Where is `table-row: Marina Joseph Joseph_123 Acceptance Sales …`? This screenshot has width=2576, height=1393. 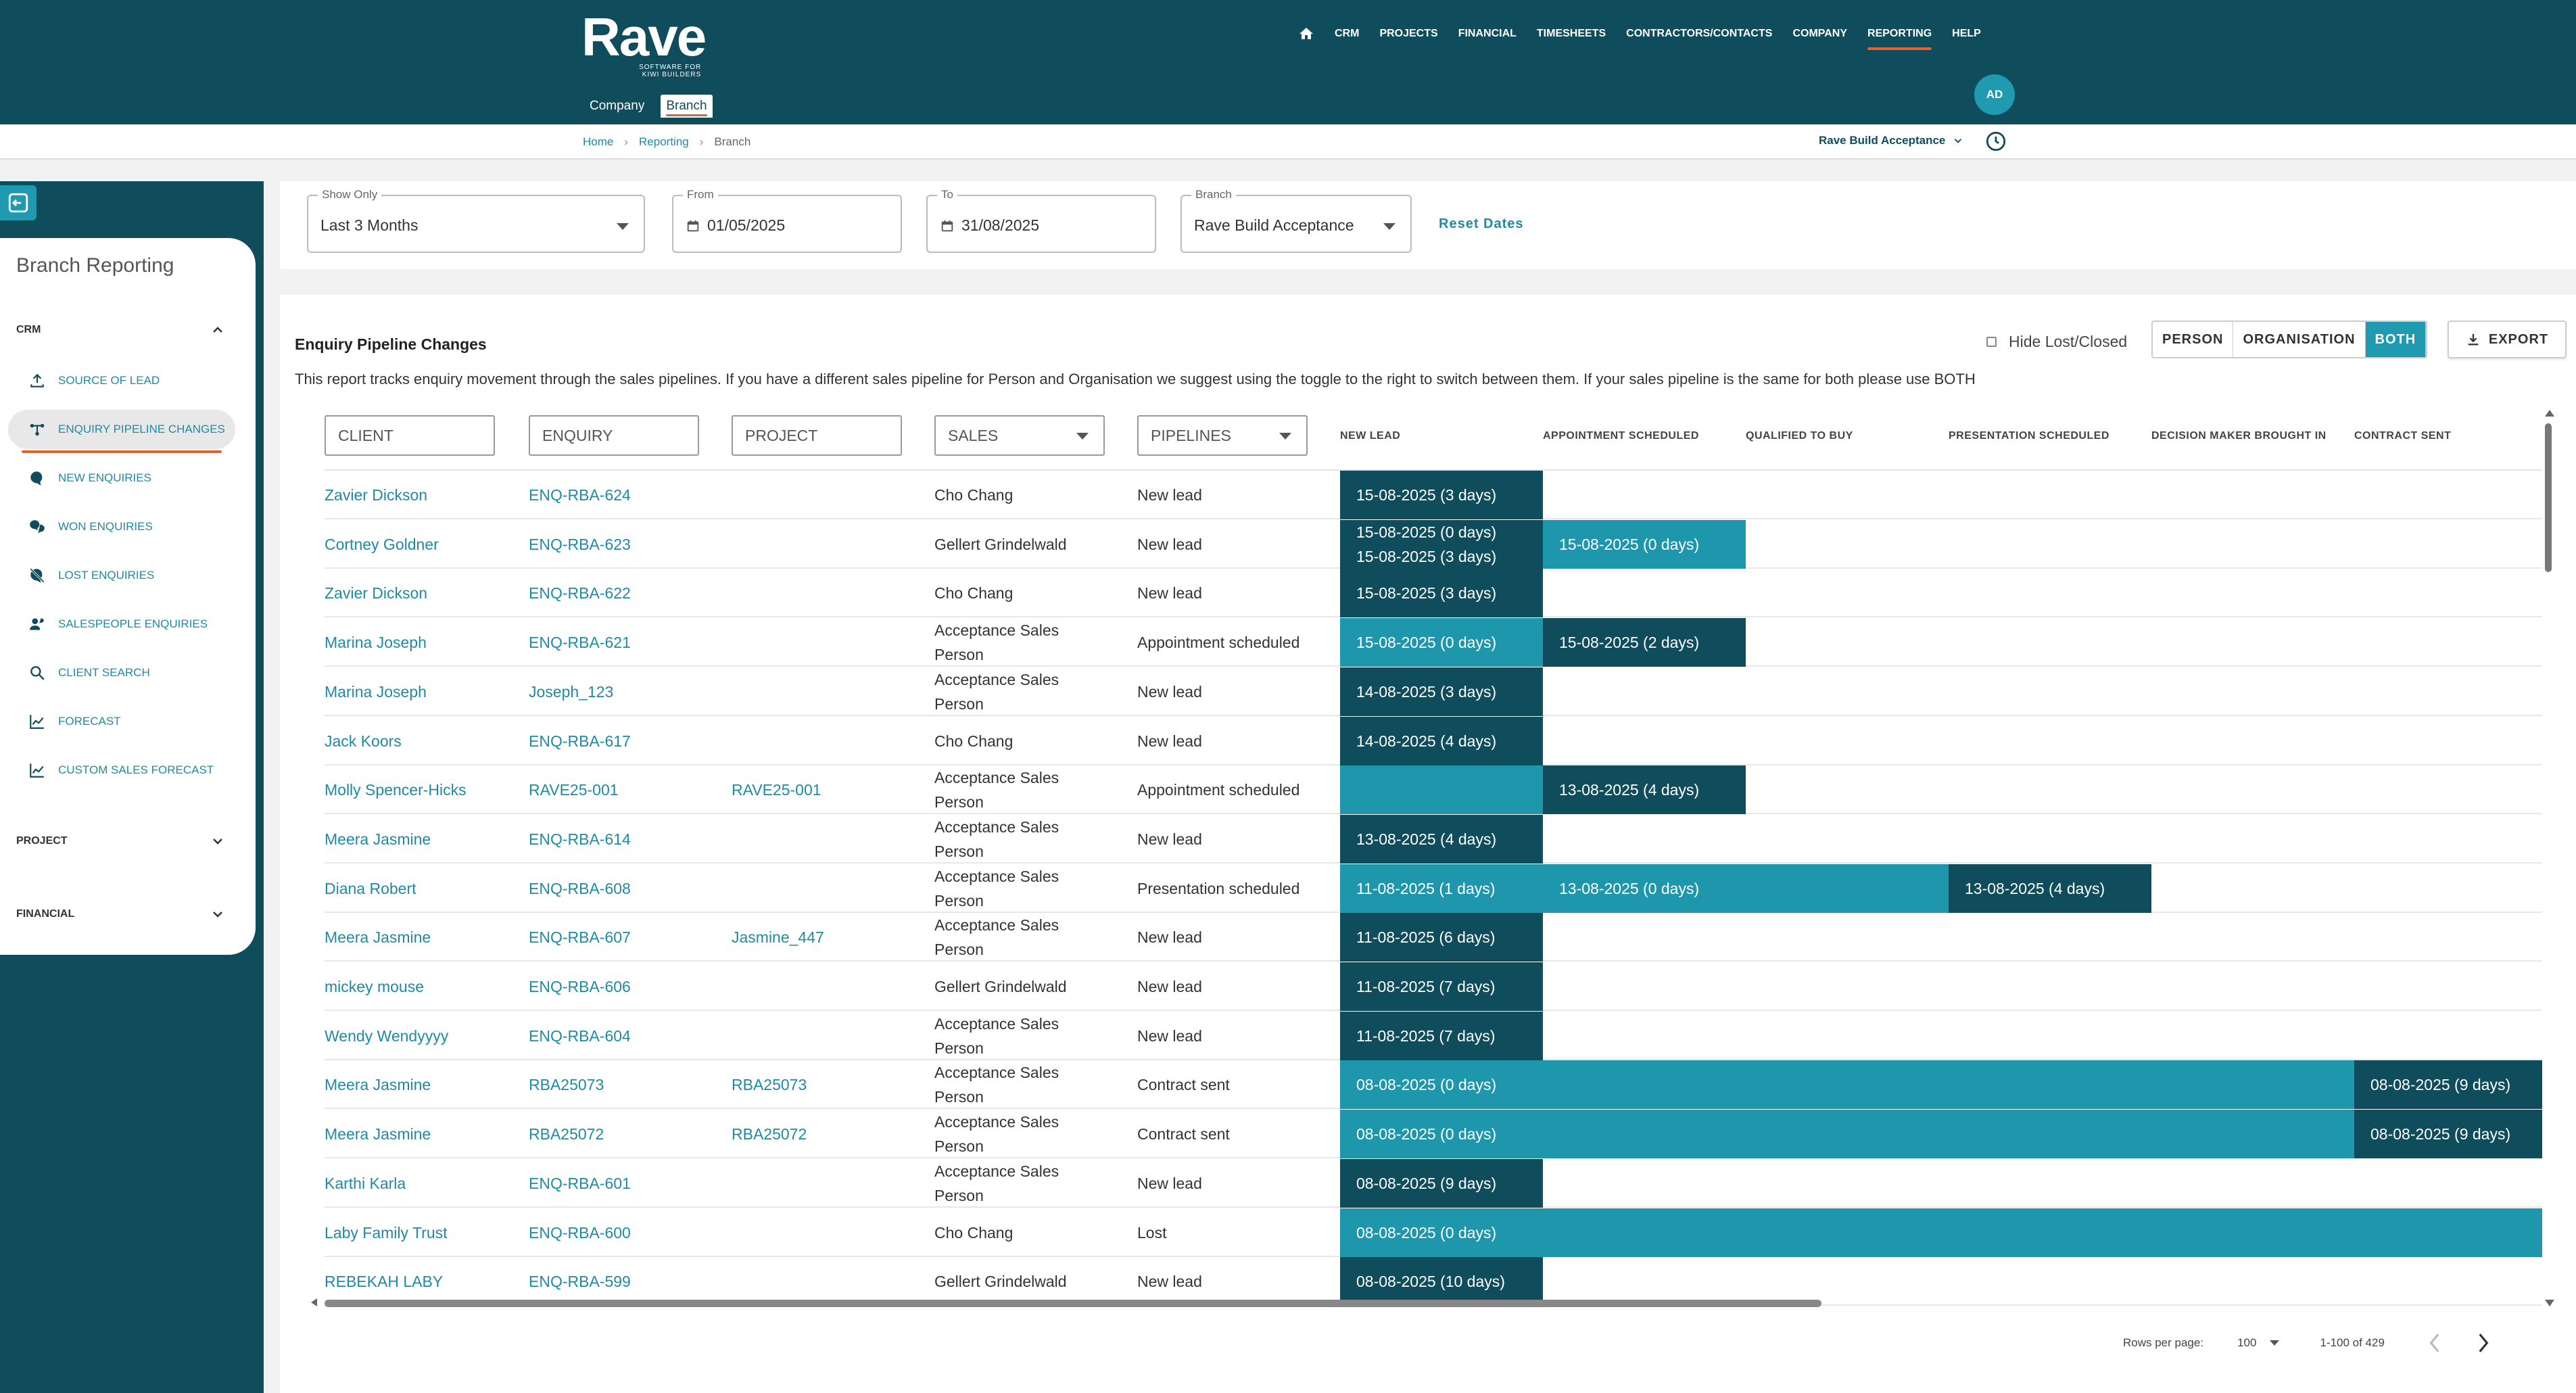
table-row: Marina Joseph Joseph_123 Acceptance Sales … is located at coordinates (1433, 691).